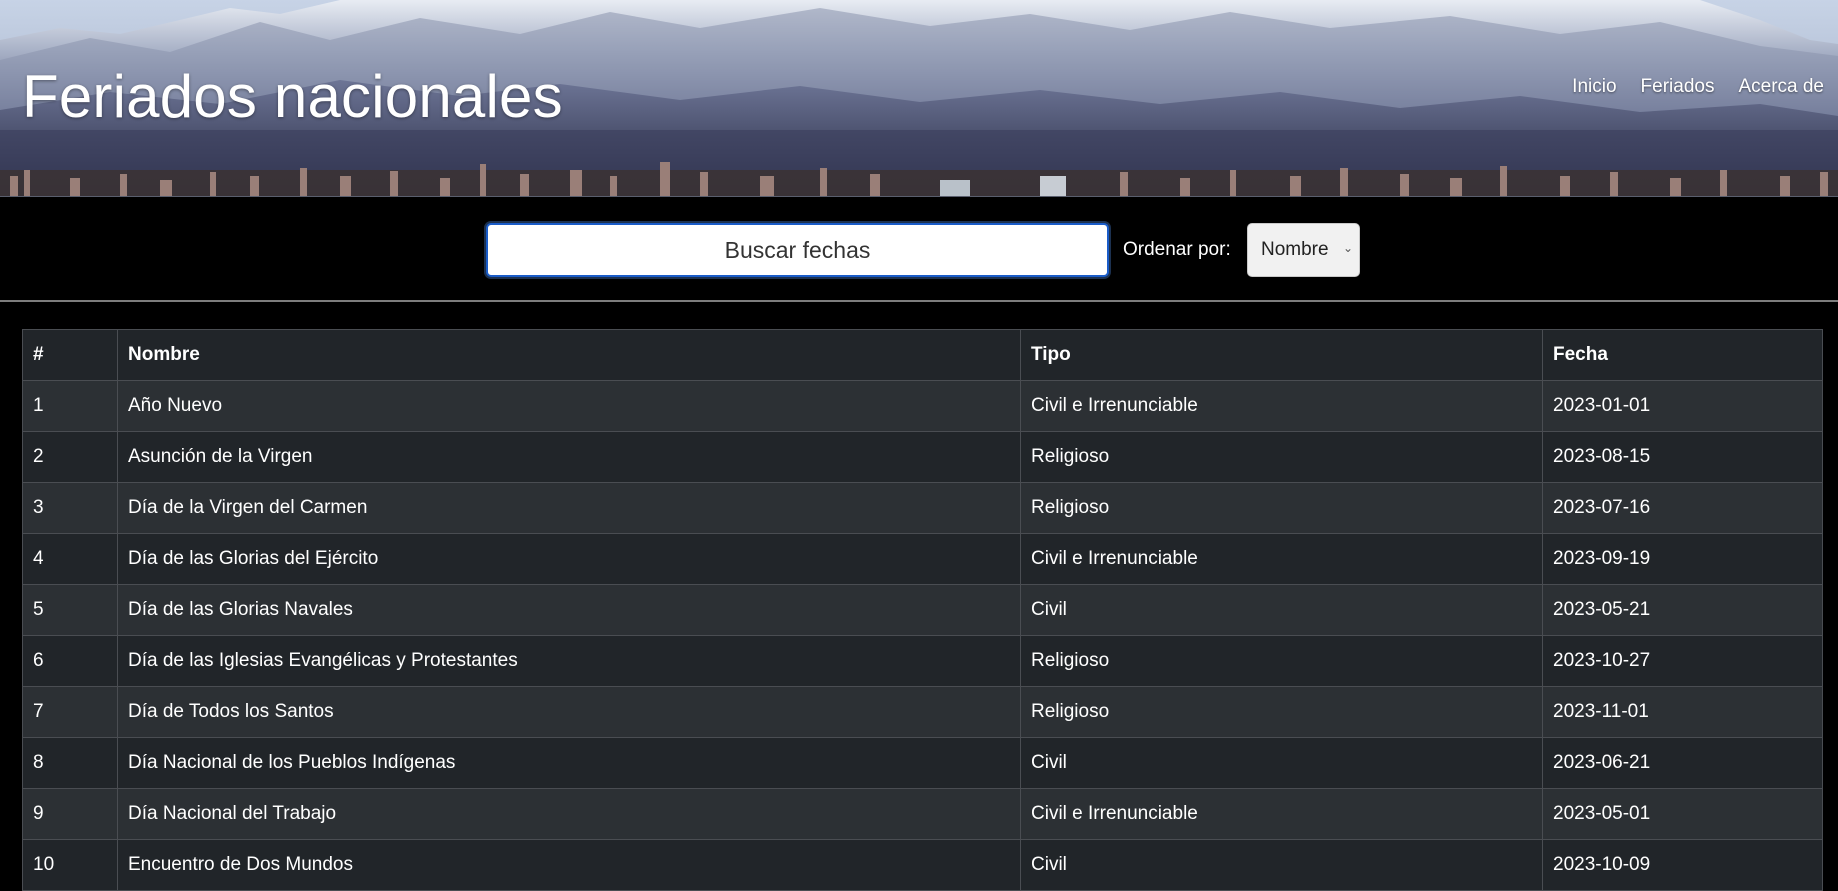 Image resolution: width=1838 pixels, height=891 pixels. I want to click on cell-nombre: Día de Todos los Santos, so click(569, 712).